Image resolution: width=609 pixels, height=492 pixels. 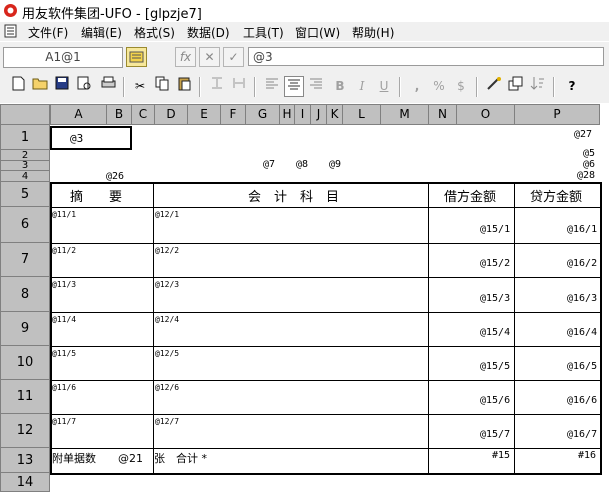 I want to click on cell-j3: @9, so click(x=335, y=164).